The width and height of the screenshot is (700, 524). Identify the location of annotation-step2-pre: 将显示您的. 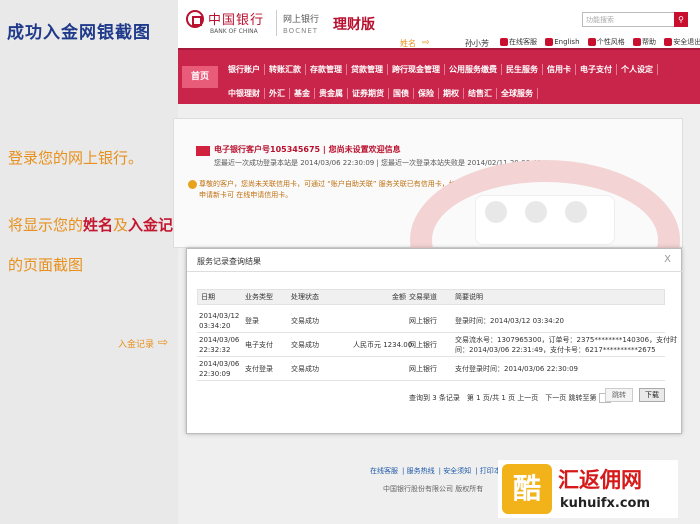
(46, 225).